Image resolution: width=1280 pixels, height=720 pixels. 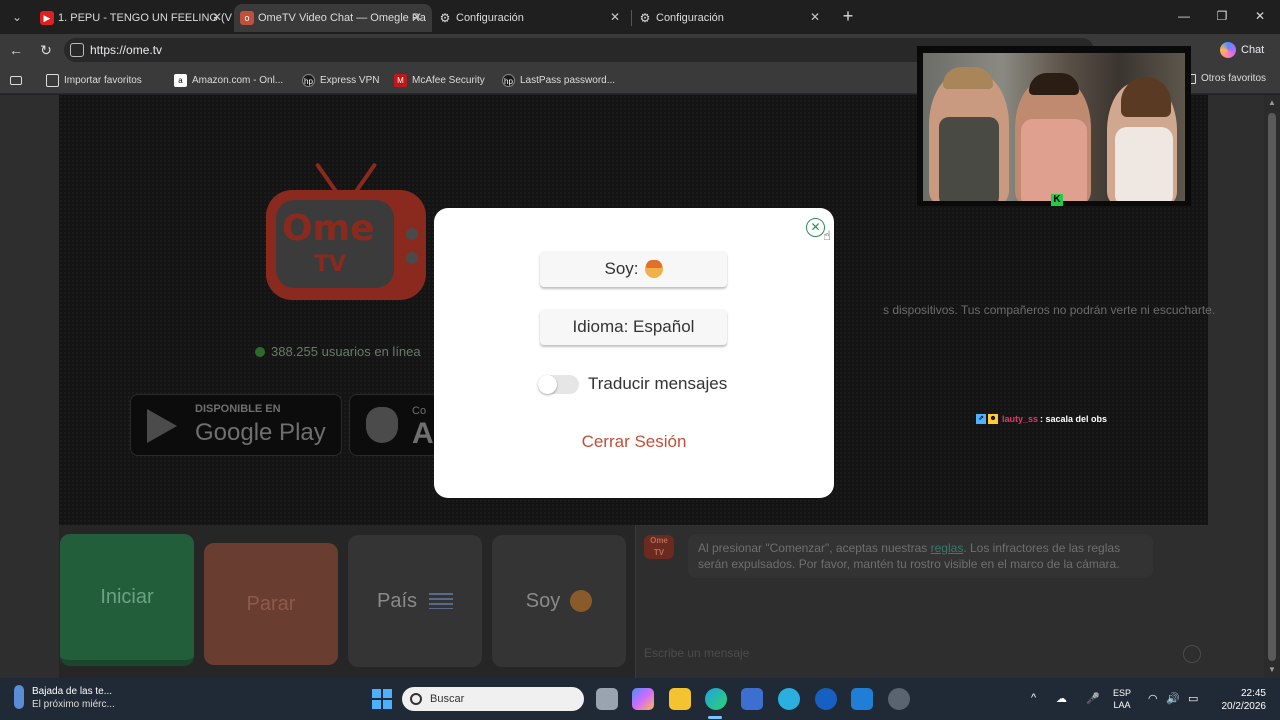 I want to click on volume-icon: 🔊, so click(x=1173, y=698).